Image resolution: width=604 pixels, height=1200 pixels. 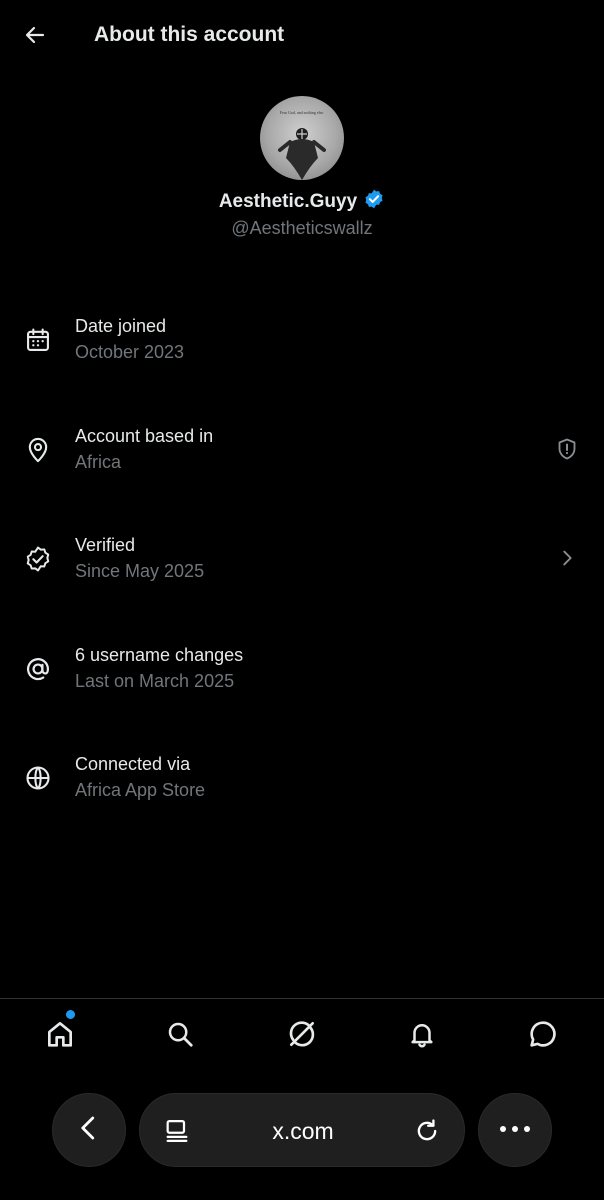 I want to click on shield-alert-icon, so click(x=567, y=449).